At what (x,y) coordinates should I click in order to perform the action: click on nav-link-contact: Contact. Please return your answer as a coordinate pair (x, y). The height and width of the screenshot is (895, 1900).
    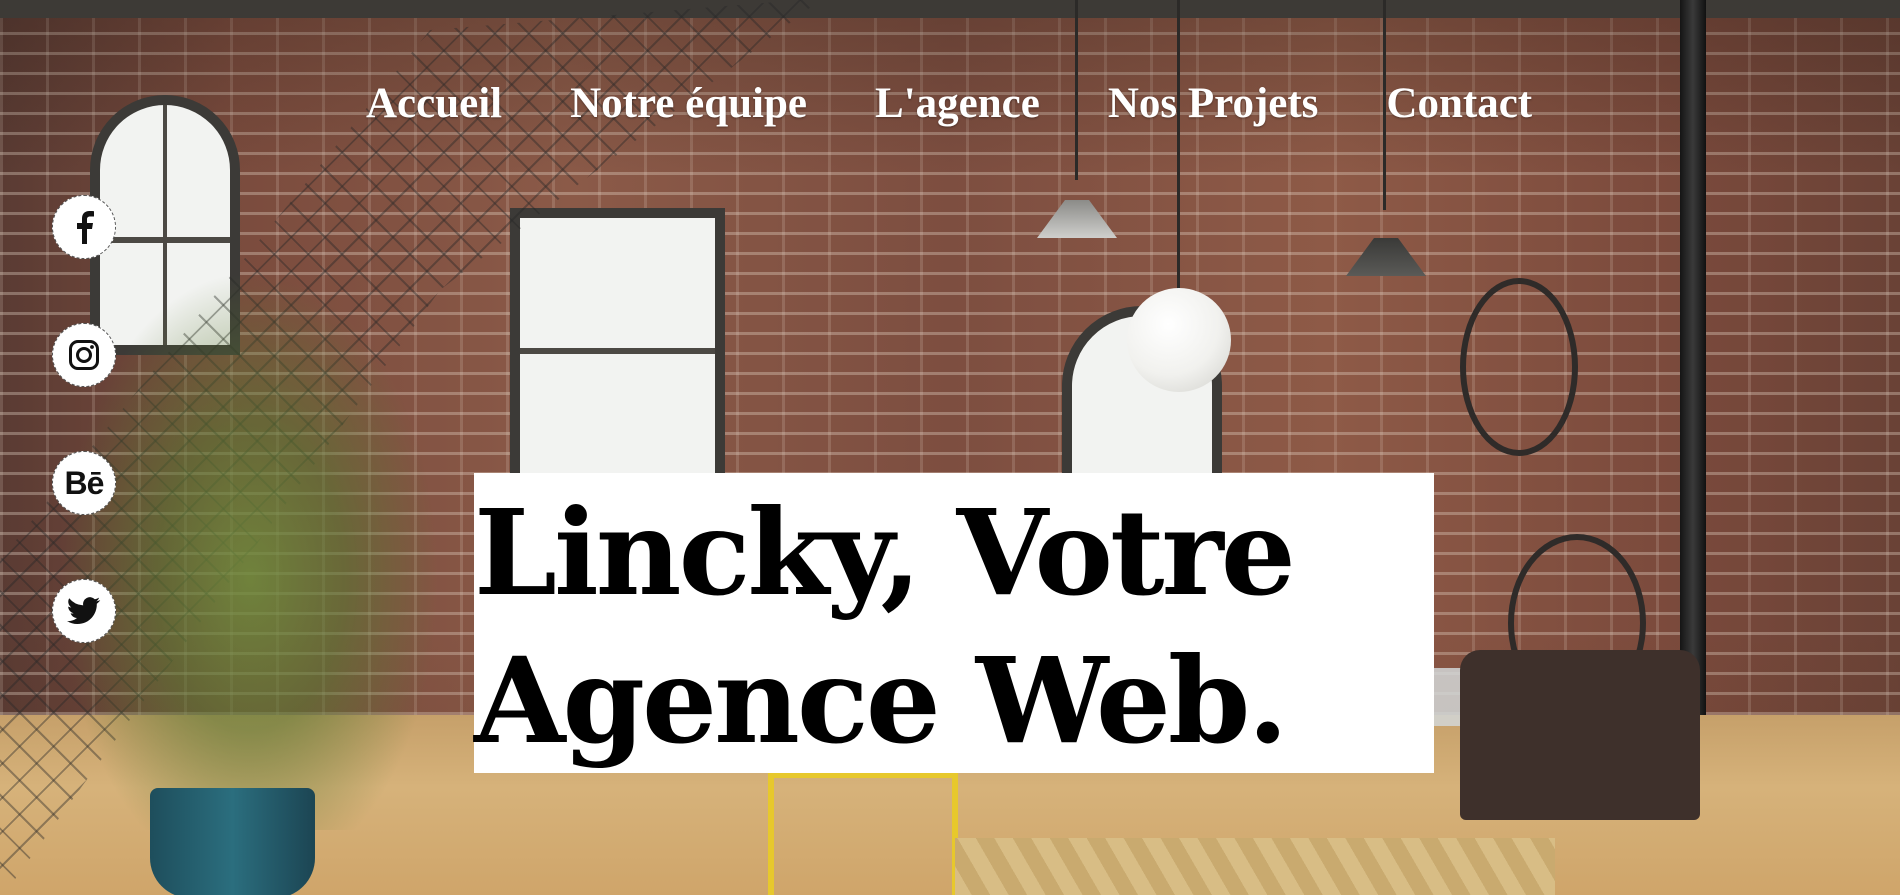
    Looking at the image, I should click on (1459, 103).